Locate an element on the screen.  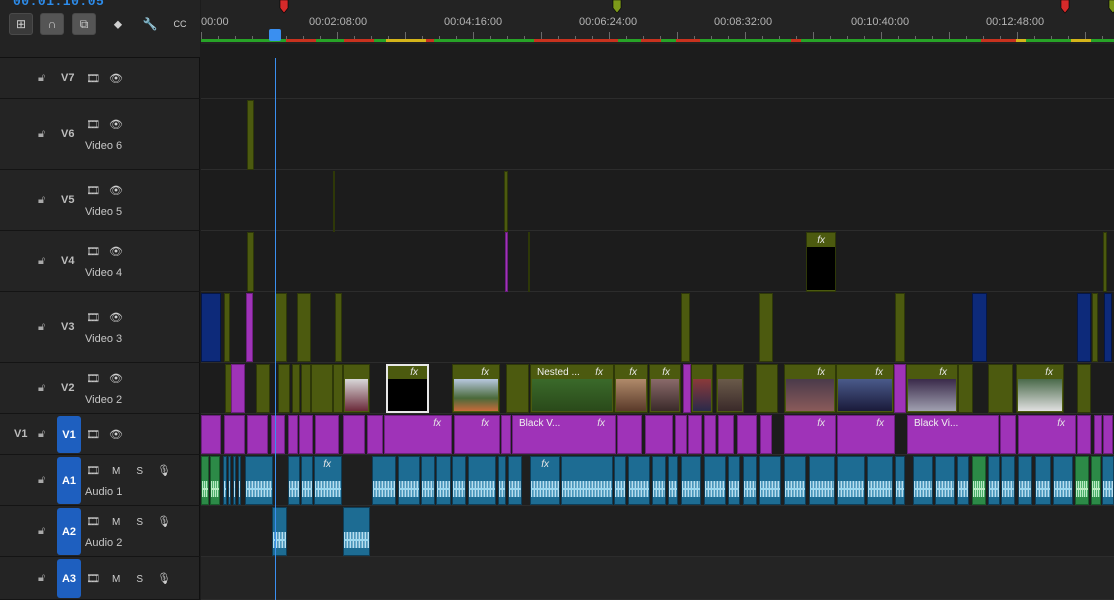
track-lane-v6 is located at coordinates (657, 134).